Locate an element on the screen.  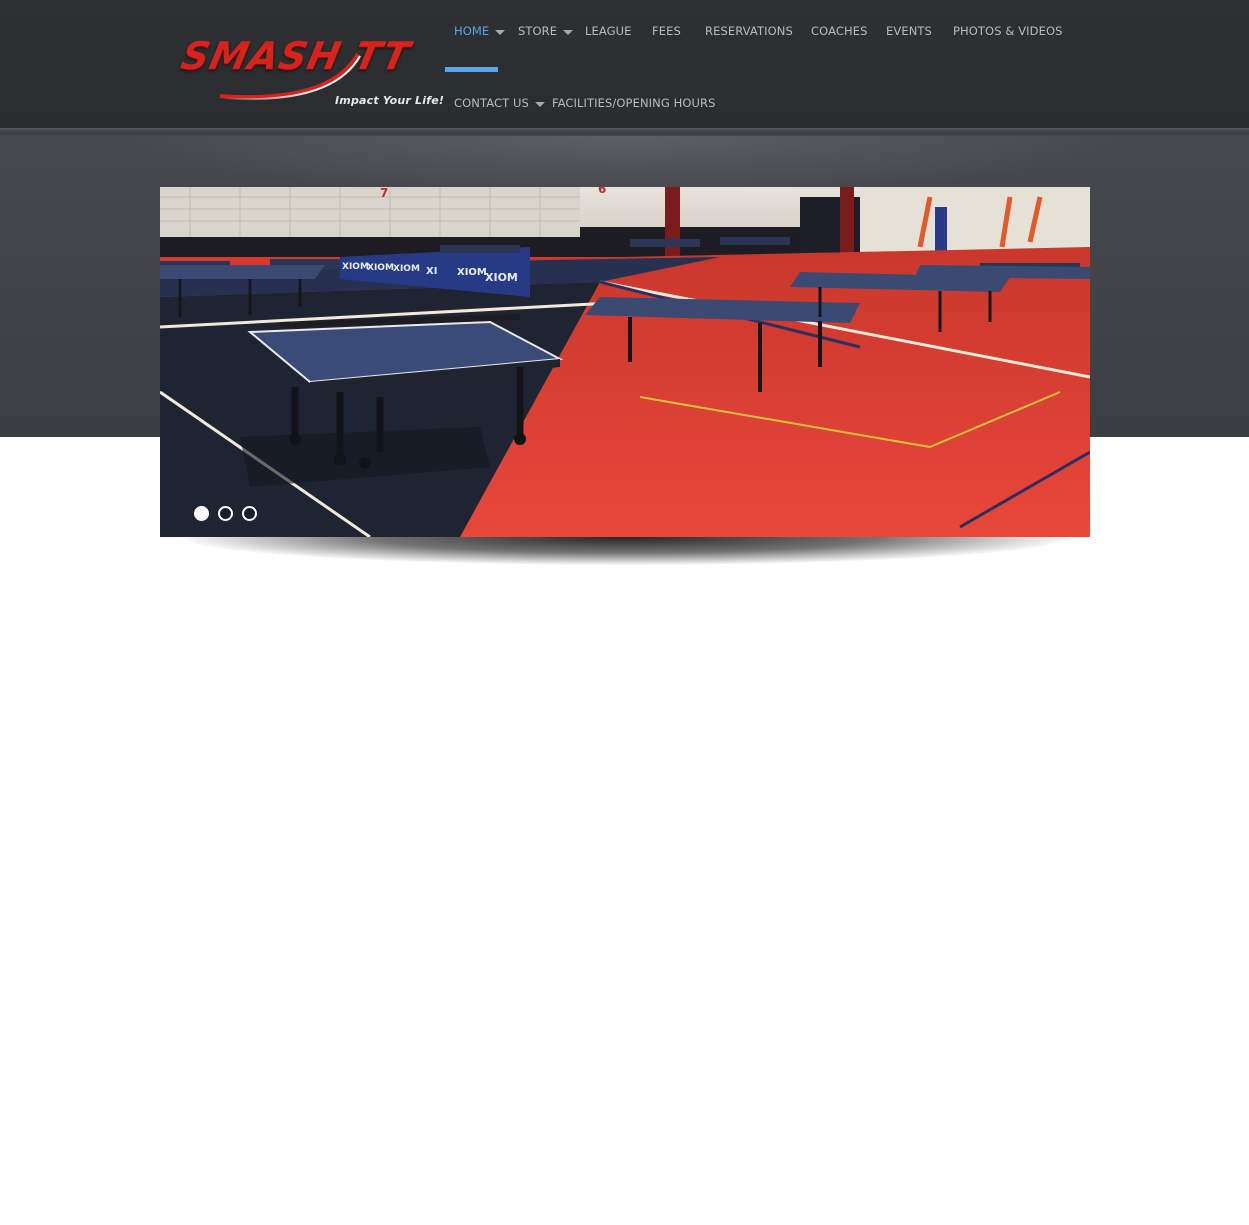
pole-number: 7 is located at coordinates (384, 193).